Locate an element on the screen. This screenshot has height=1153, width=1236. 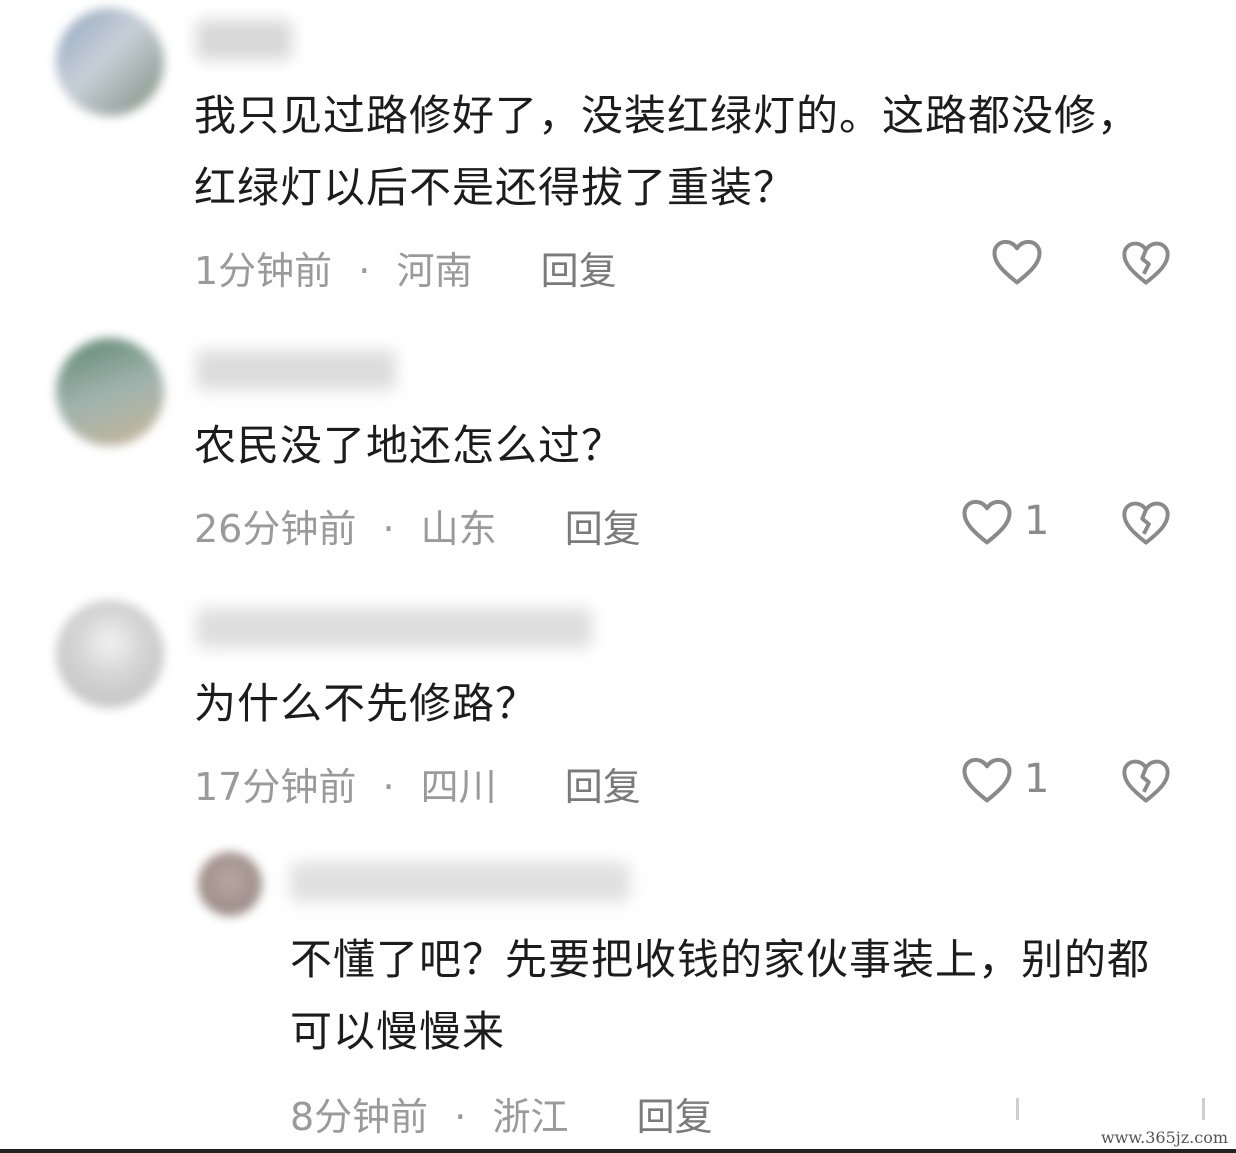
comment-time: 1分钟前 is located at coordinates (263, 271).